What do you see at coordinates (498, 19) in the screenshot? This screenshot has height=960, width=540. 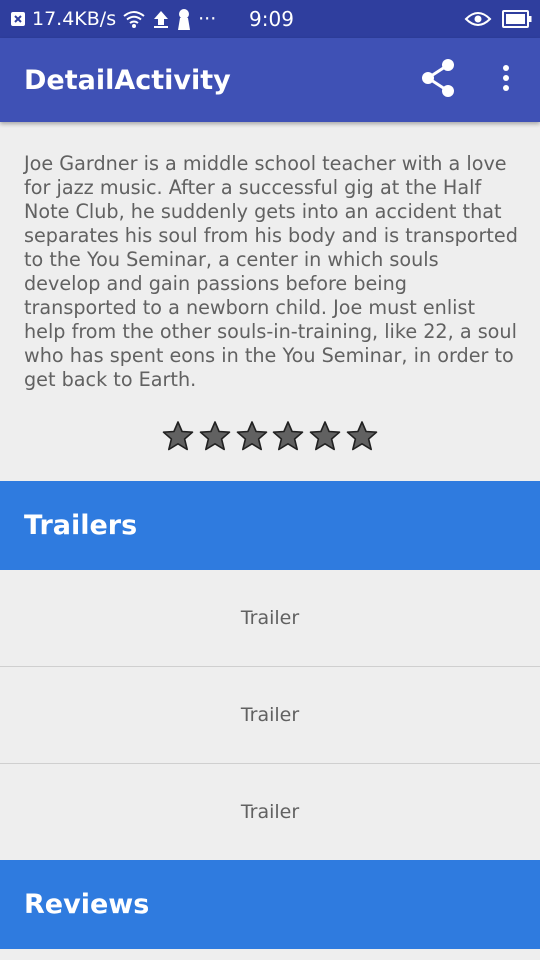 I see `status-right` at bounding box center [498, 19].